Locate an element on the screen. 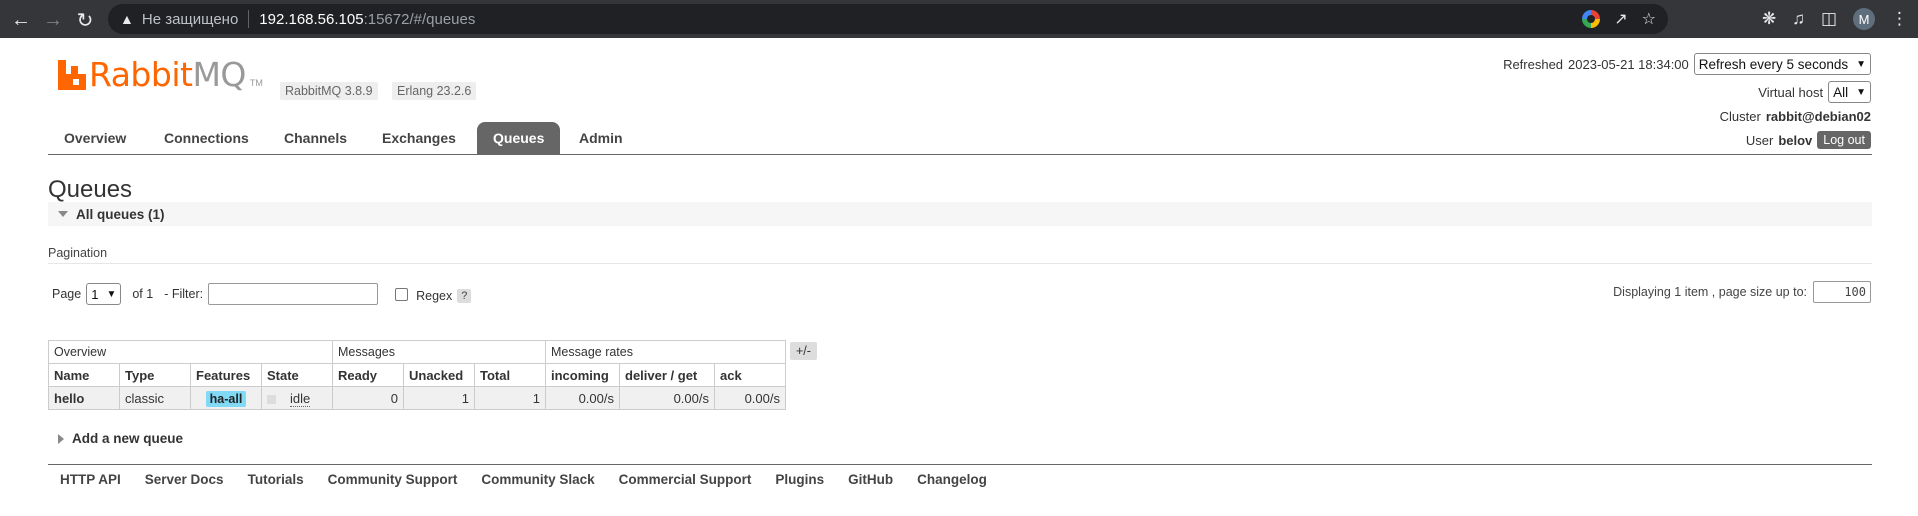  column-header-ready: Ready is located at coordinates (368, 375).